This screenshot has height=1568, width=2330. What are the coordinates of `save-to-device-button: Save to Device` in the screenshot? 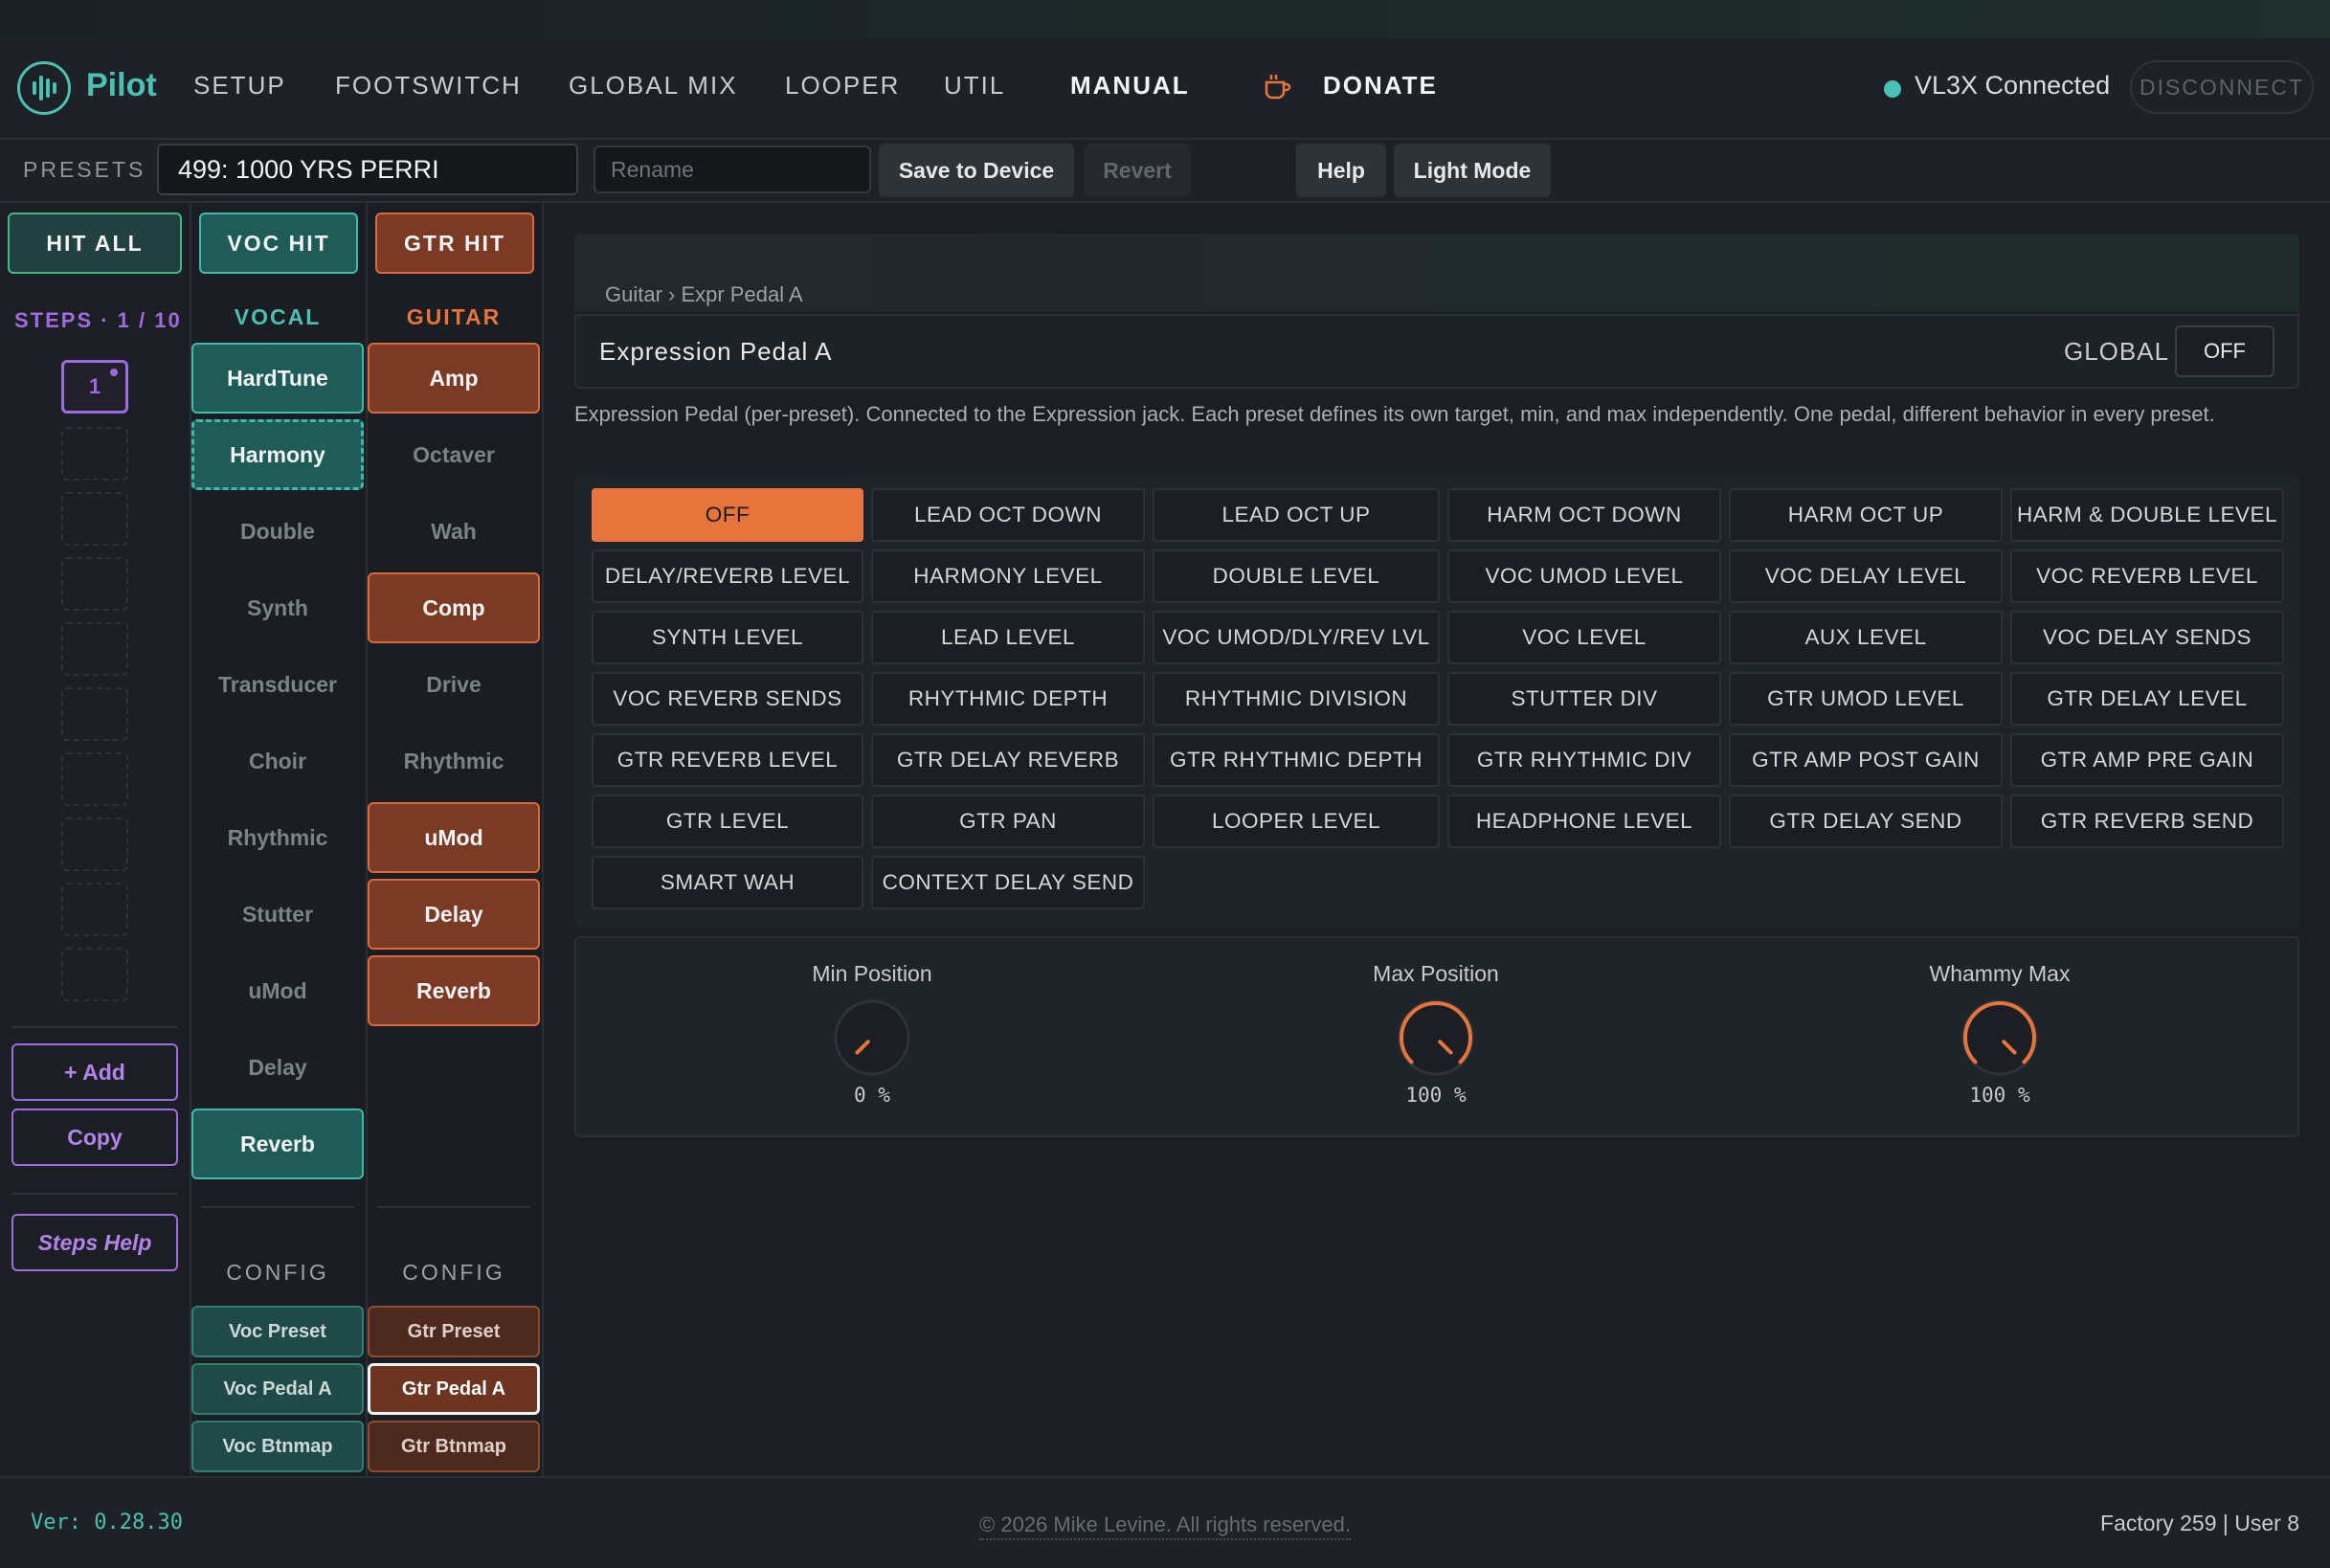 It's located at (977, 171).